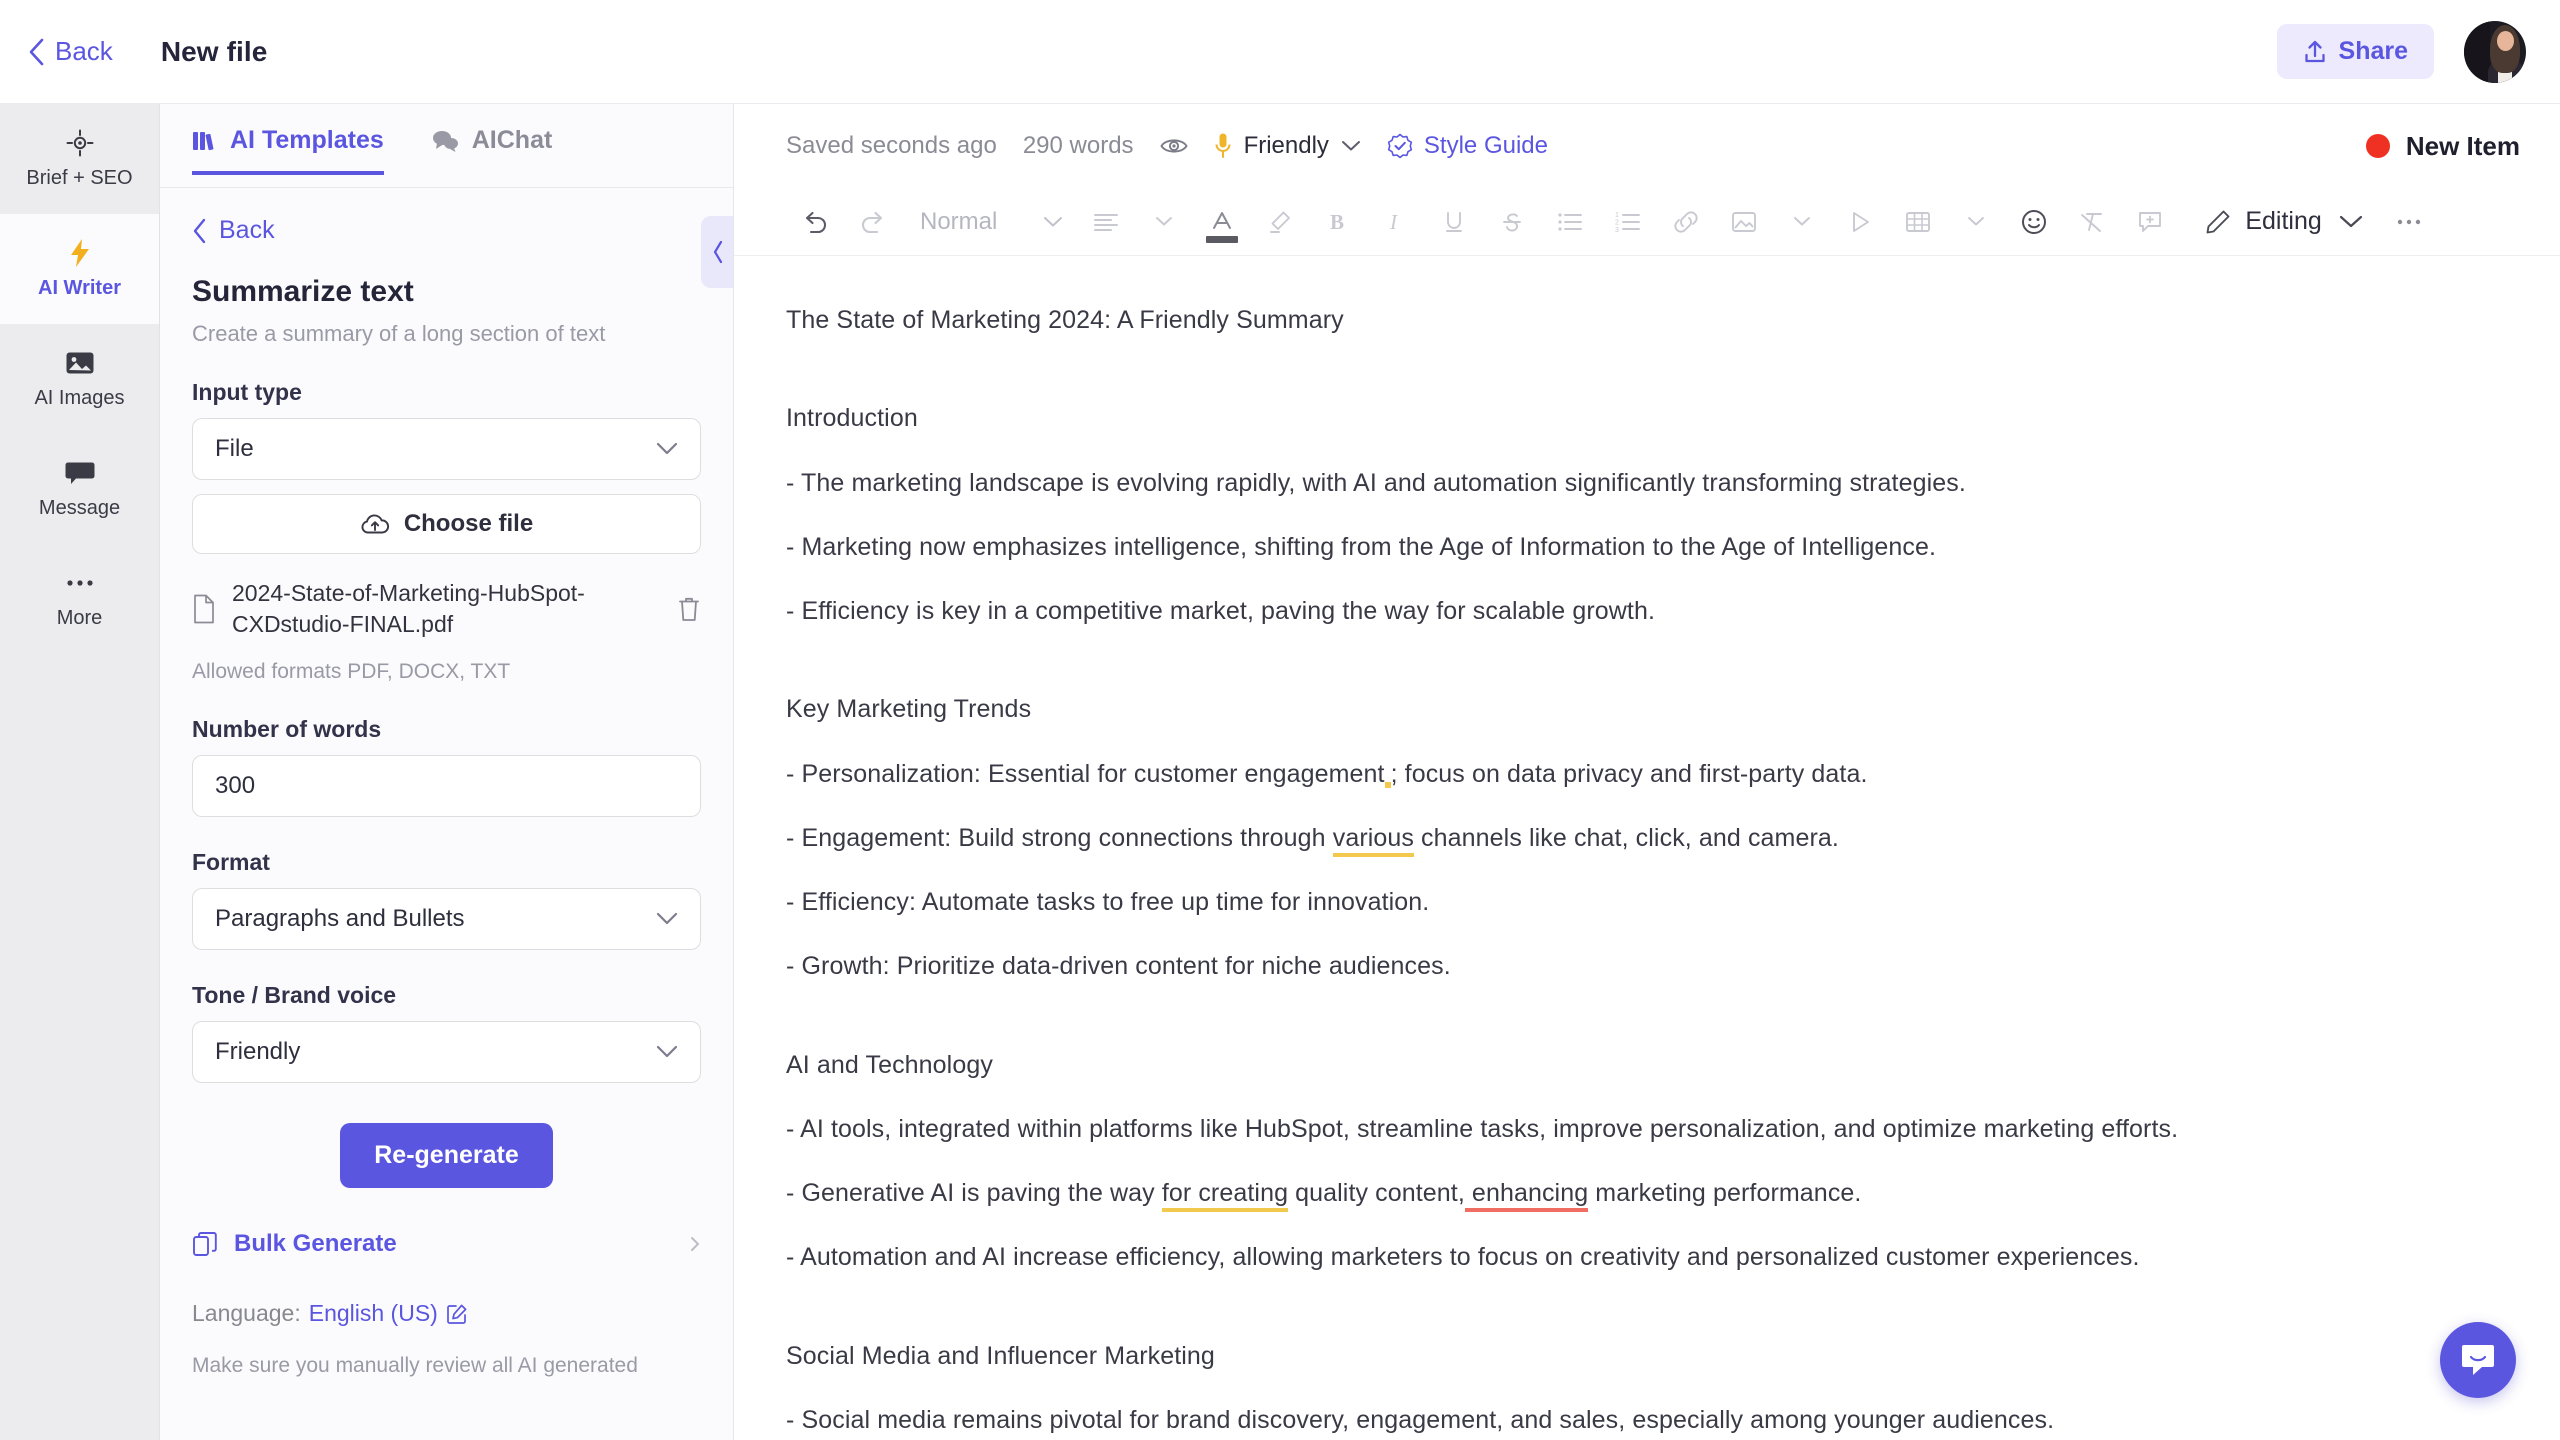 This screenshot has height=1440, width=2560. I want to click on more-options-button, so click(2409, 222).